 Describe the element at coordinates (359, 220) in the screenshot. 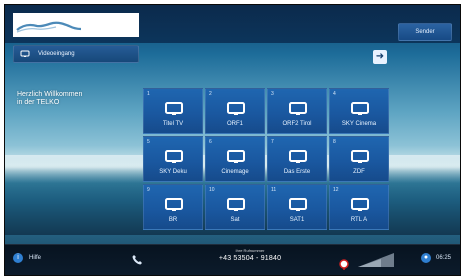

I see `channel-name: RTL A` at that location.